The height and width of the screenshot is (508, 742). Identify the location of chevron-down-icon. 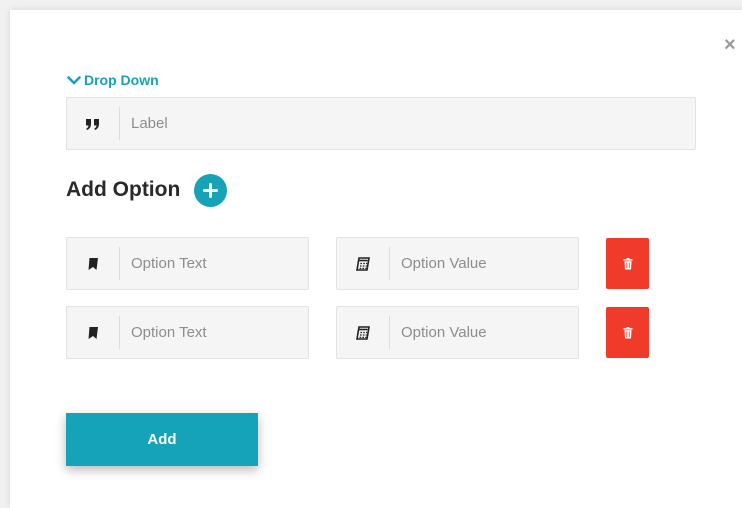
(74, 80).